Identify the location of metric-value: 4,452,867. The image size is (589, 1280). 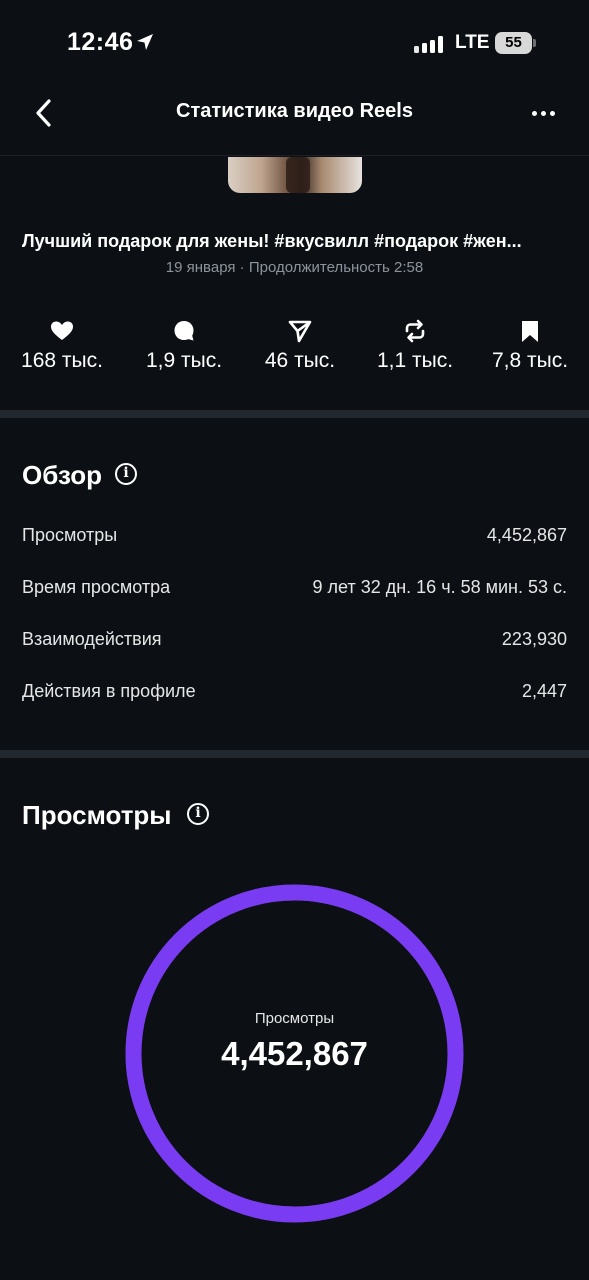
(526, 535).